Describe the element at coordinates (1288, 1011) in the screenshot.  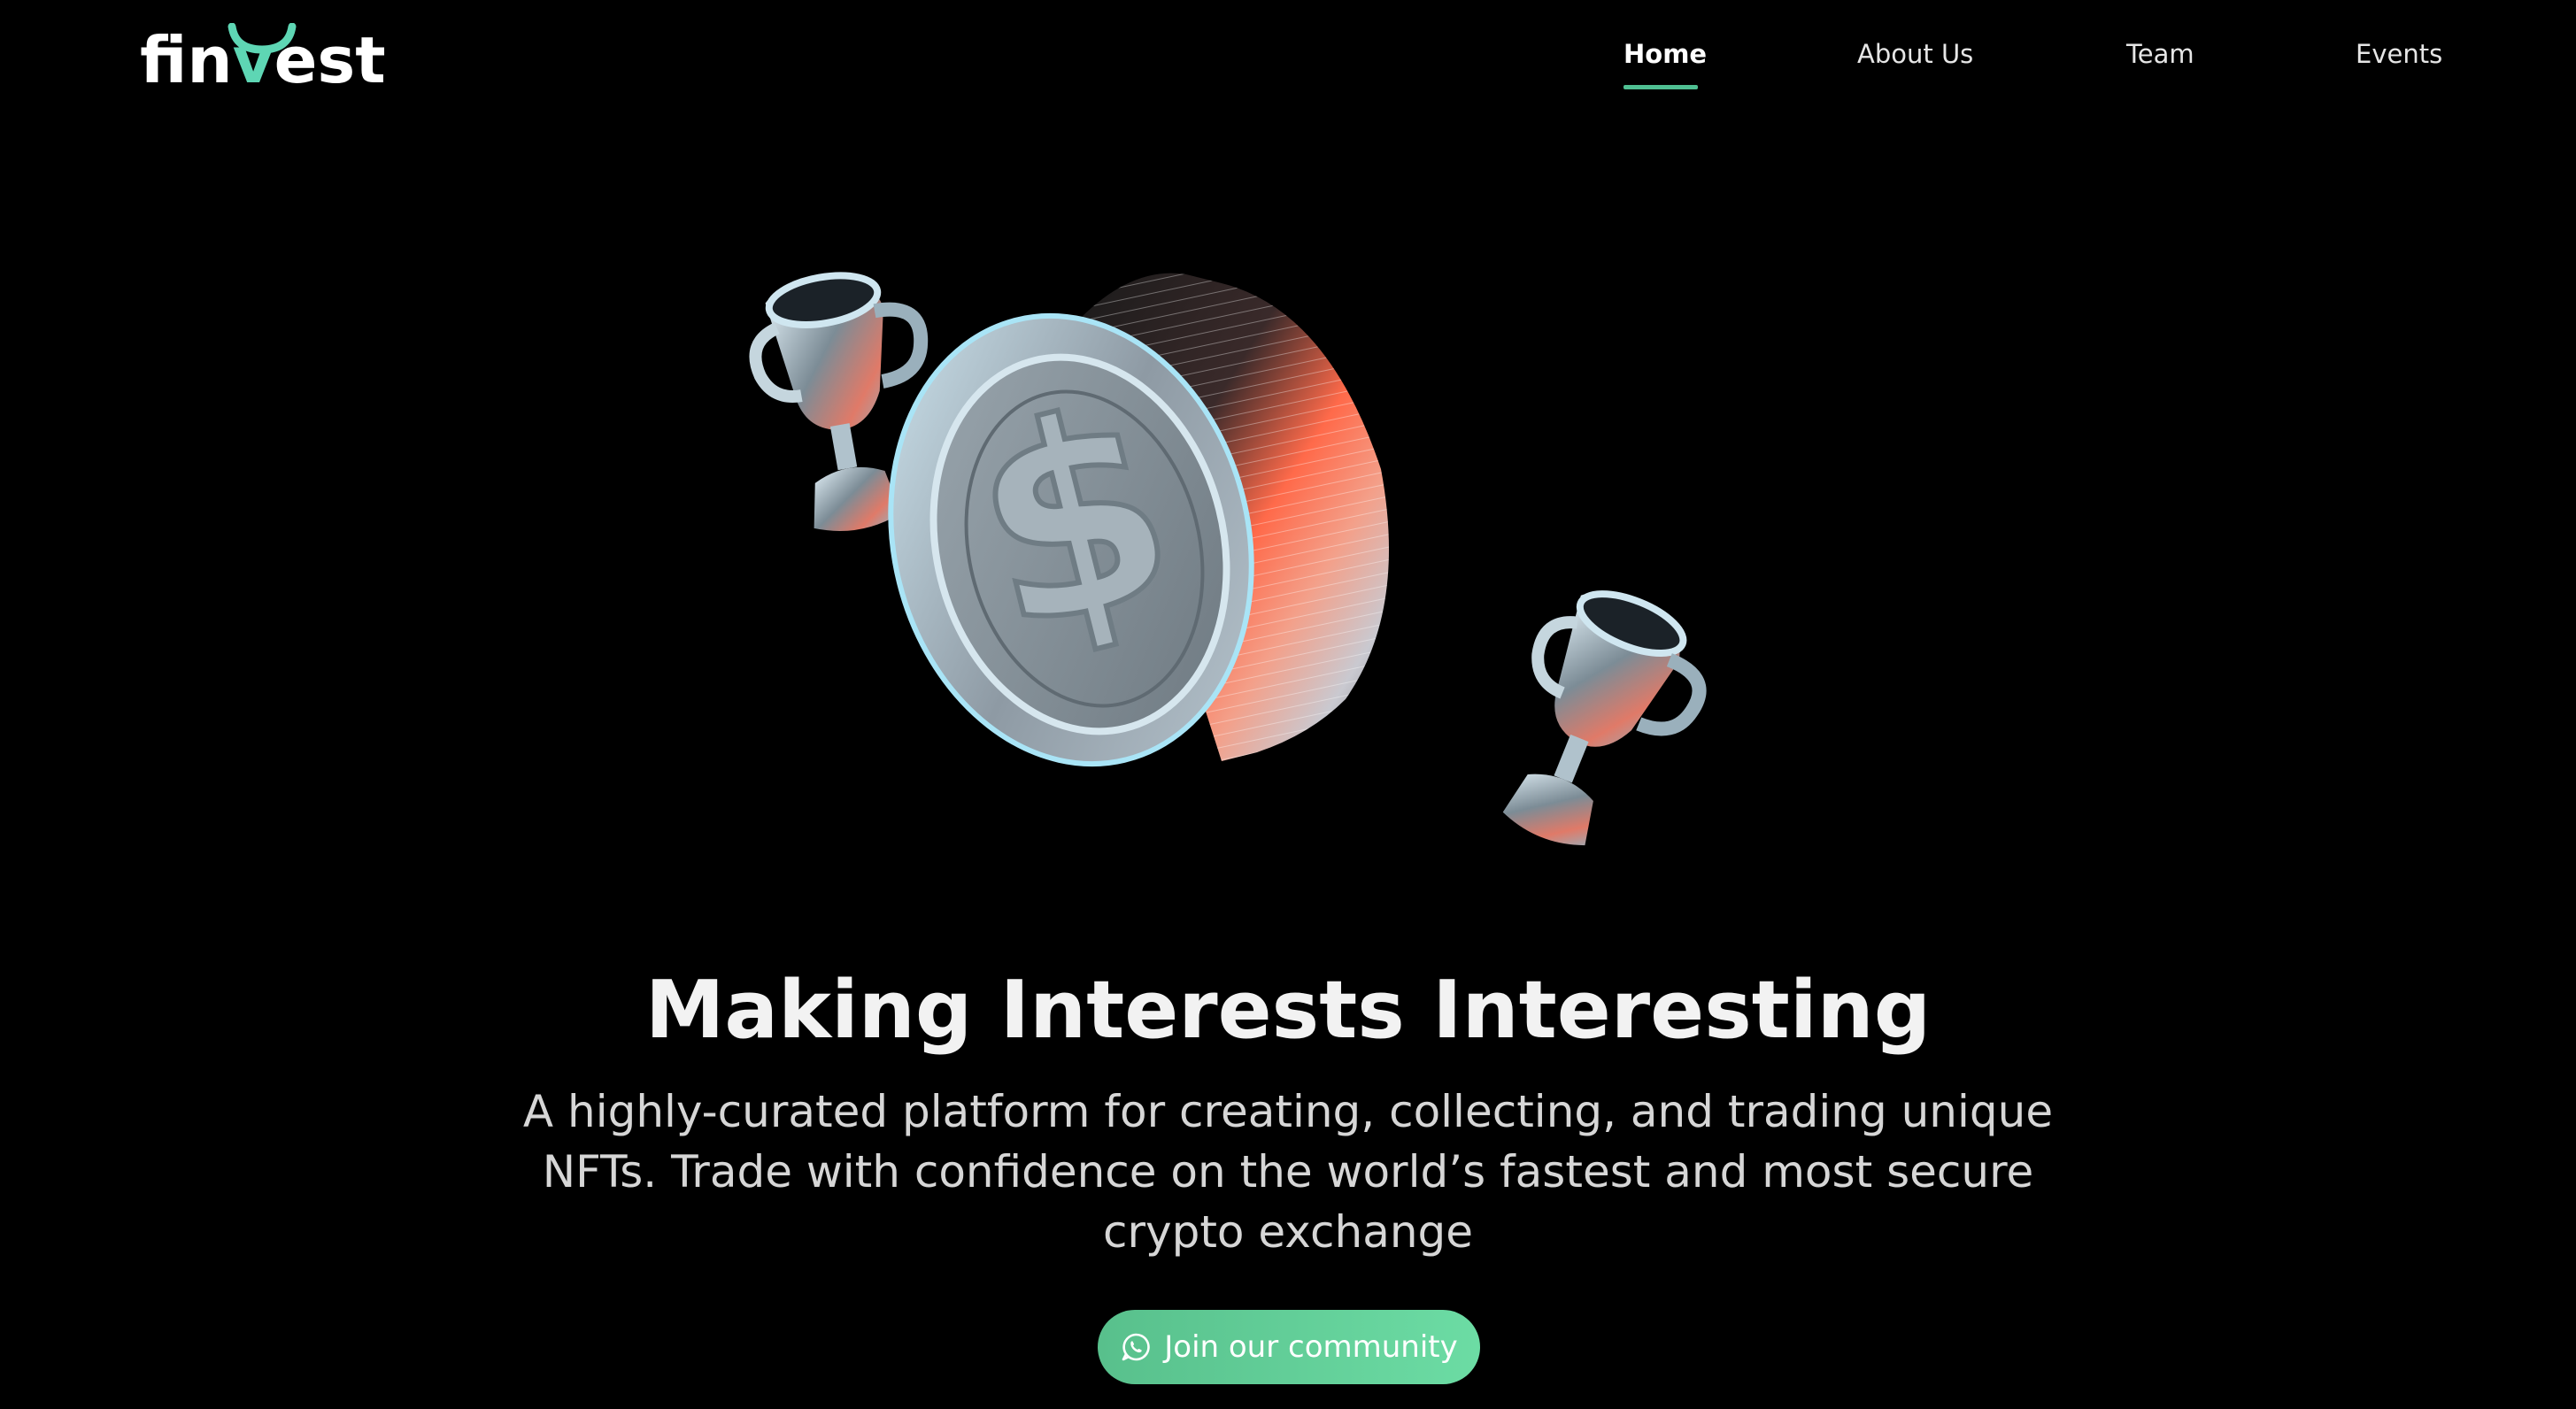
I see `hero-headline: Making Interests Interesting` at that location.